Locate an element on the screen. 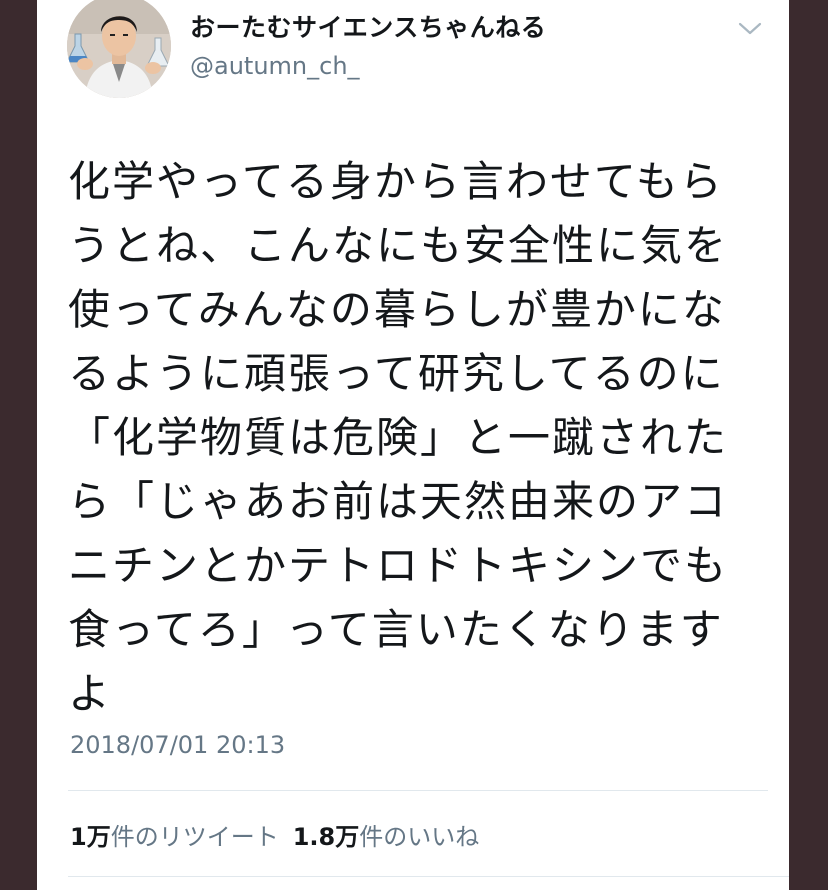 The height and width of the screenshot is (890, 828). user-avatar-photo is located at coordinates (119, 49).